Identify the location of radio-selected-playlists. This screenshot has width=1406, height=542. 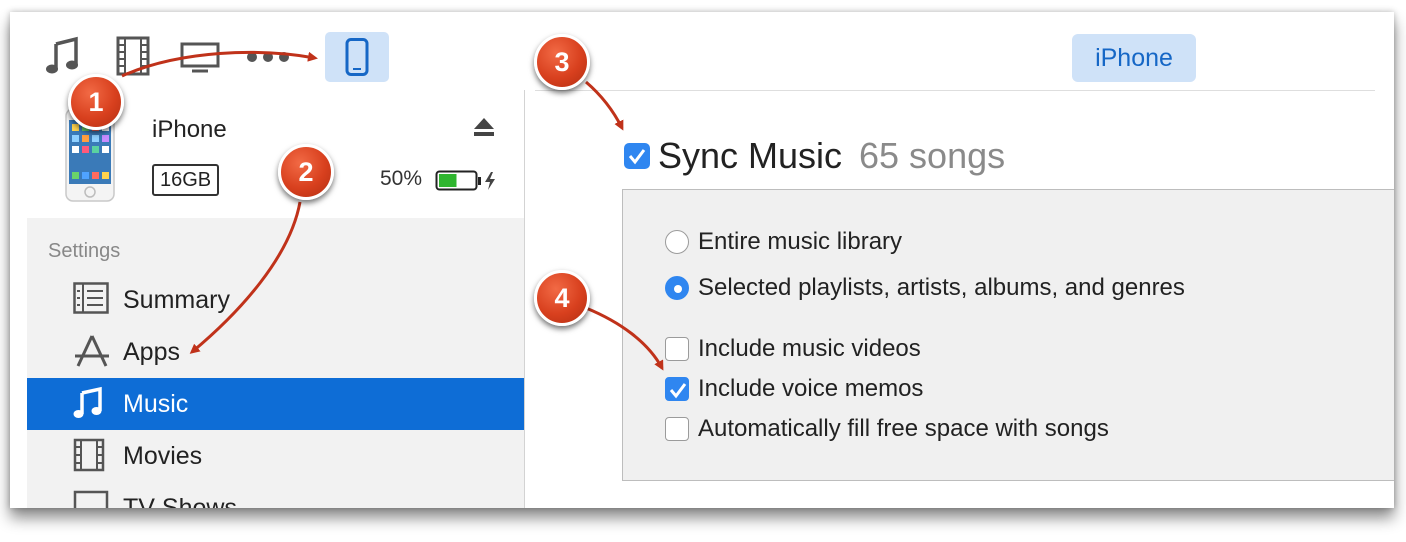
(677, 288).